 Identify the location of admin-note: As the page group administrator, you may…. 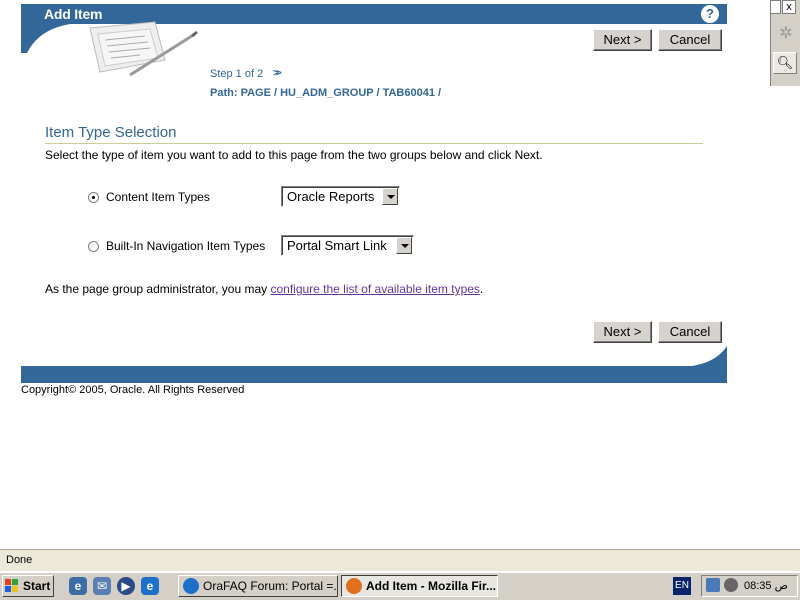
(264, 289).